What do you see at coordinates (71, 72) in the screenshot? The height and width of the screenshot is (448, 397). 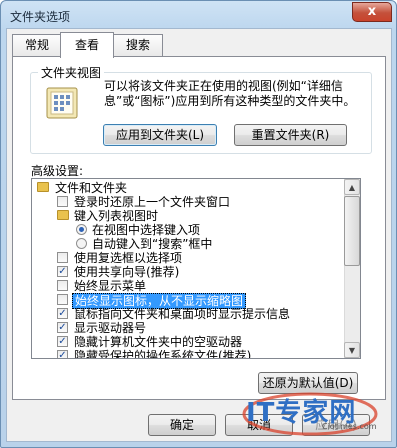 I see `folder-views-legend: 文件夹视图` at bounding box center [71, 72].